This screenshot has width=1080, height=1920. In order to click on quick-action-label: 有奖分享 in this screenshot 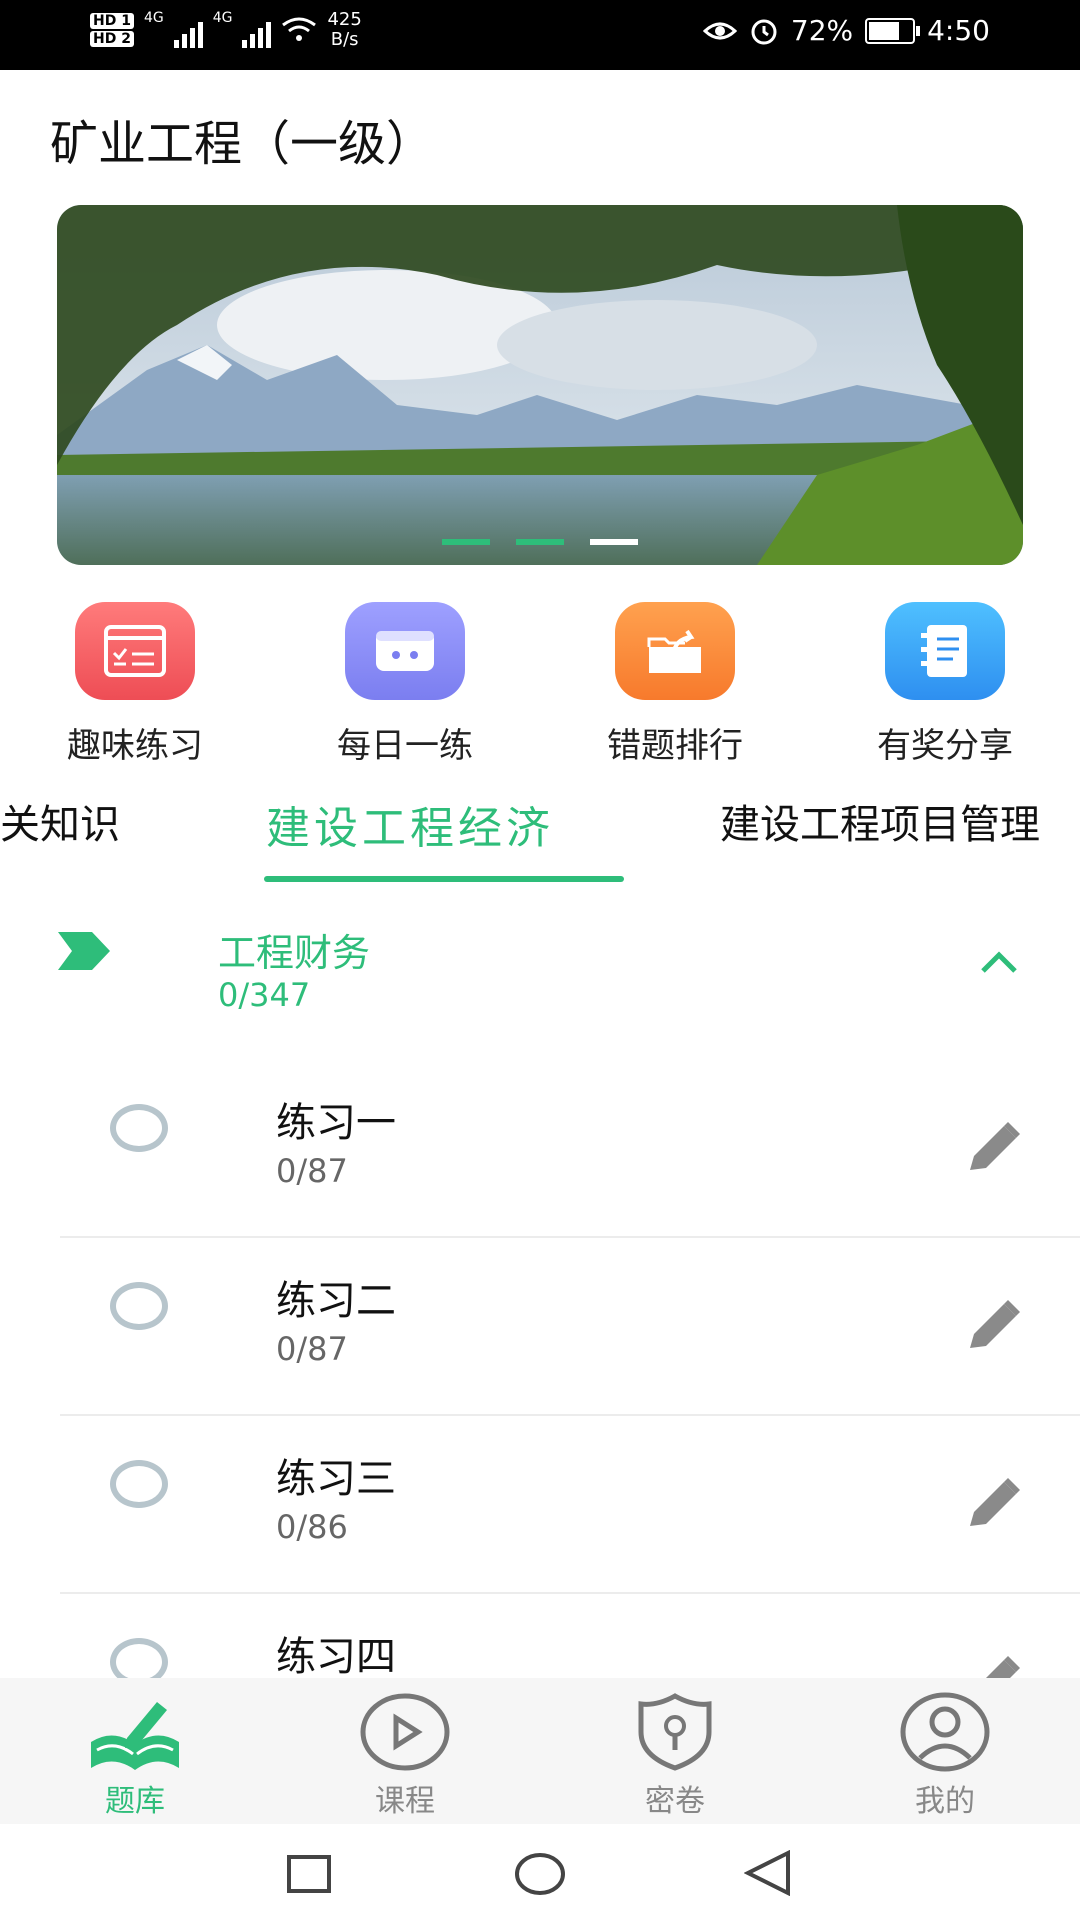, I will do `click(945, 746)`.